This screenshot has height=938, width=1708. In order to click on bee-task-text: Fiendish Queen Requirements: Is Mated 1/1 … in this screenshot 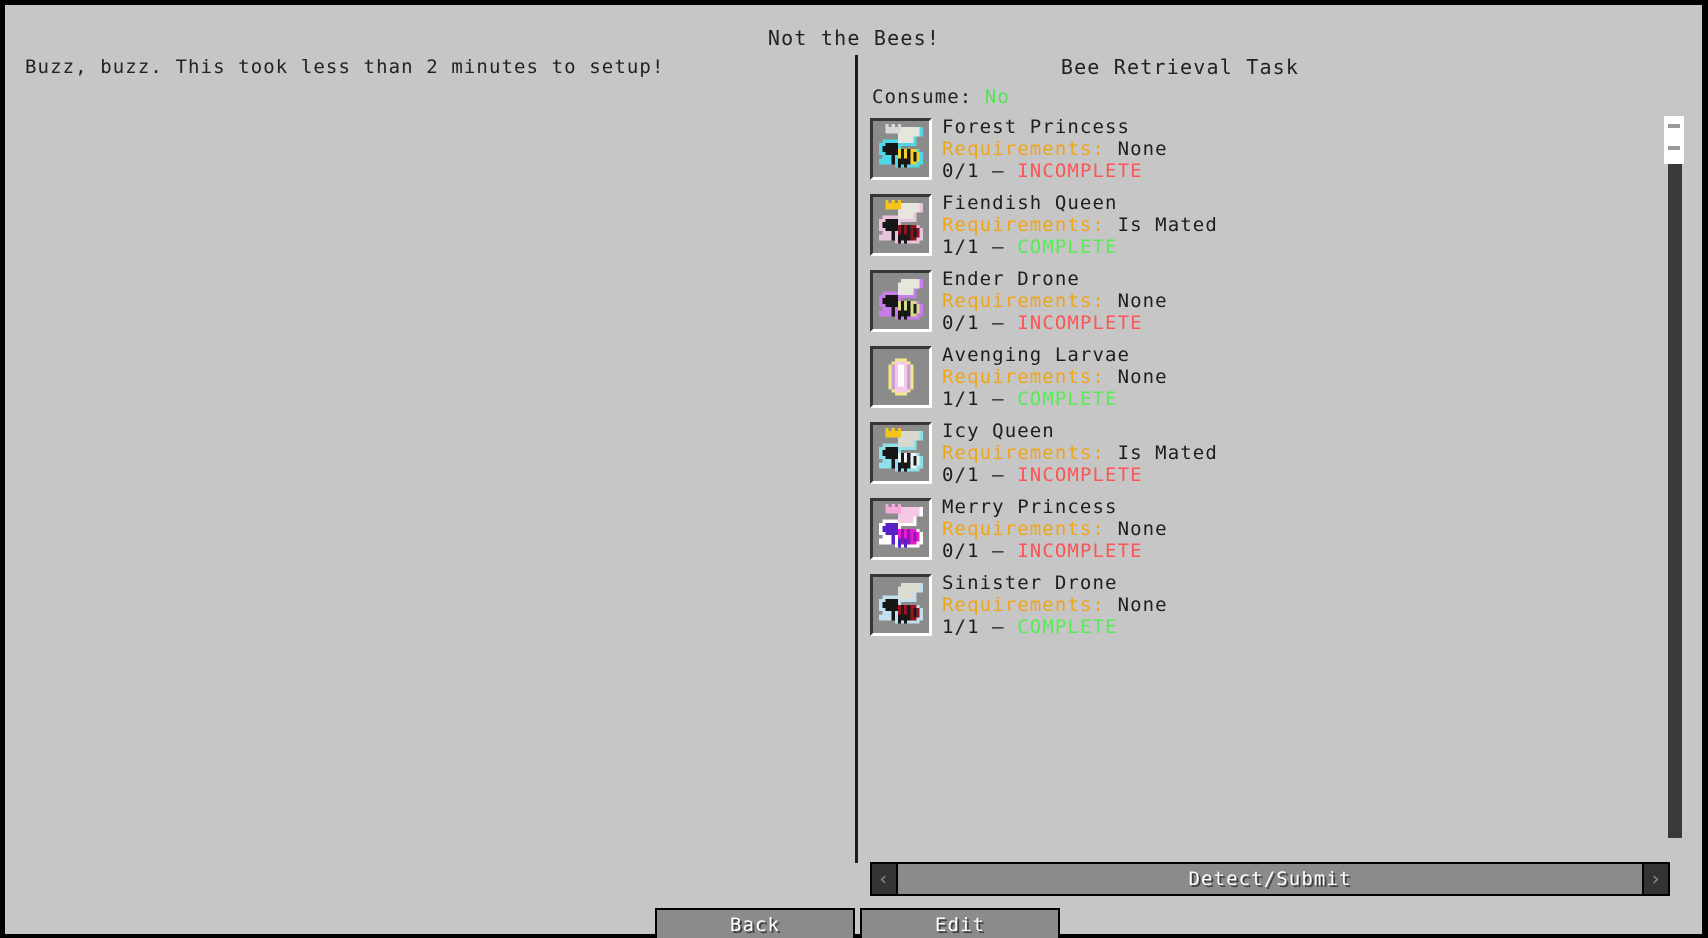, I will do `click(1080, 225)`.